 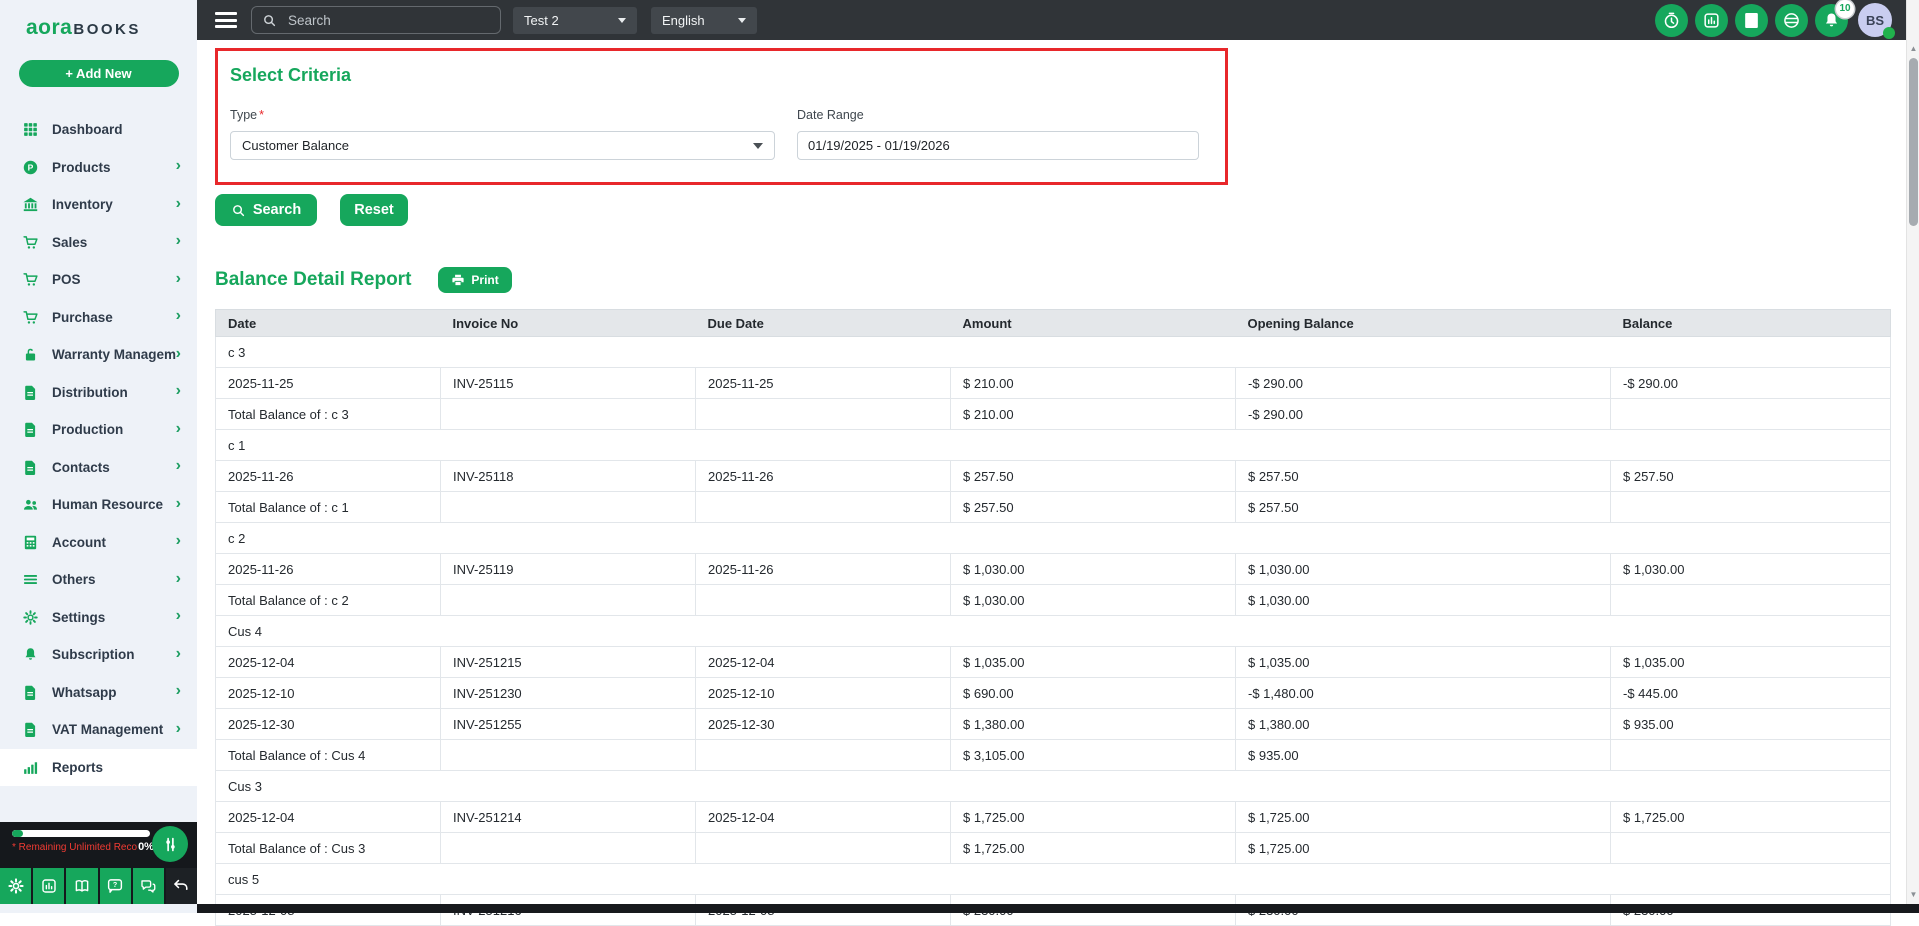 What do you see at coordinates (170, 844) in the screenshot?
I see `quick-settings-button` at bounding box center [170, 844].